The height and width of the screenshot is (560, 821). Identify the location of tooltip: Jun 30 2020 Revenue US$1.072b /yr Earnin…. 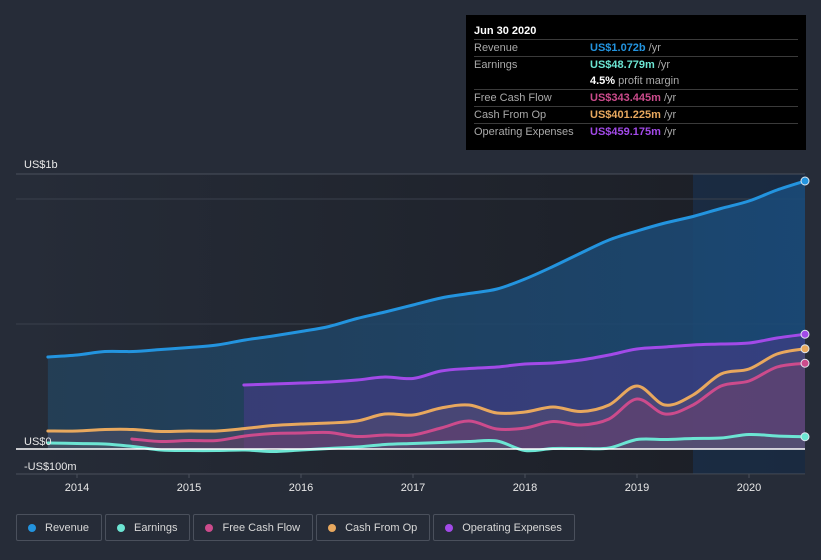
(636, 82).